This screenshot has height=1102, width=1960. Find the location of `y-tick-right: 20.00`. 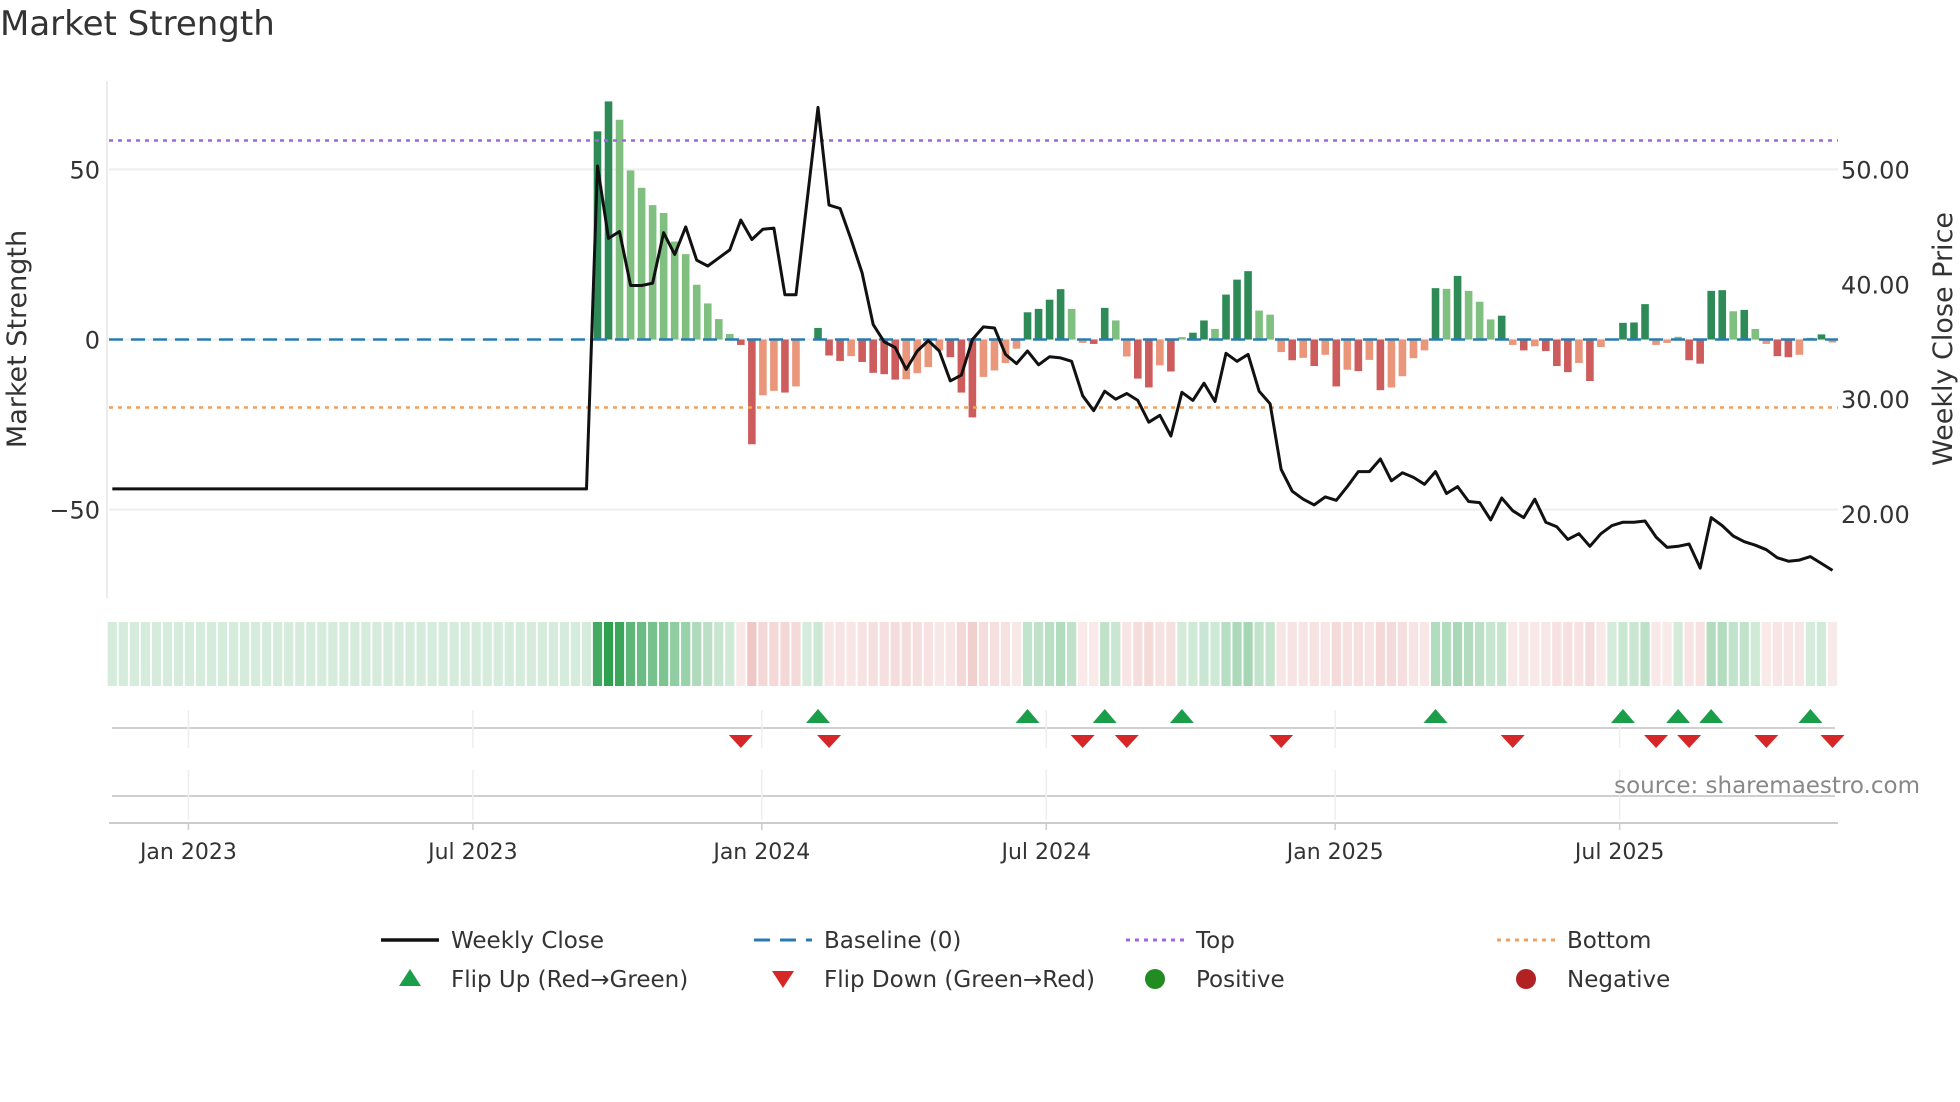

y-tick-right: 20.00 is located at coordinates (1875, 515).